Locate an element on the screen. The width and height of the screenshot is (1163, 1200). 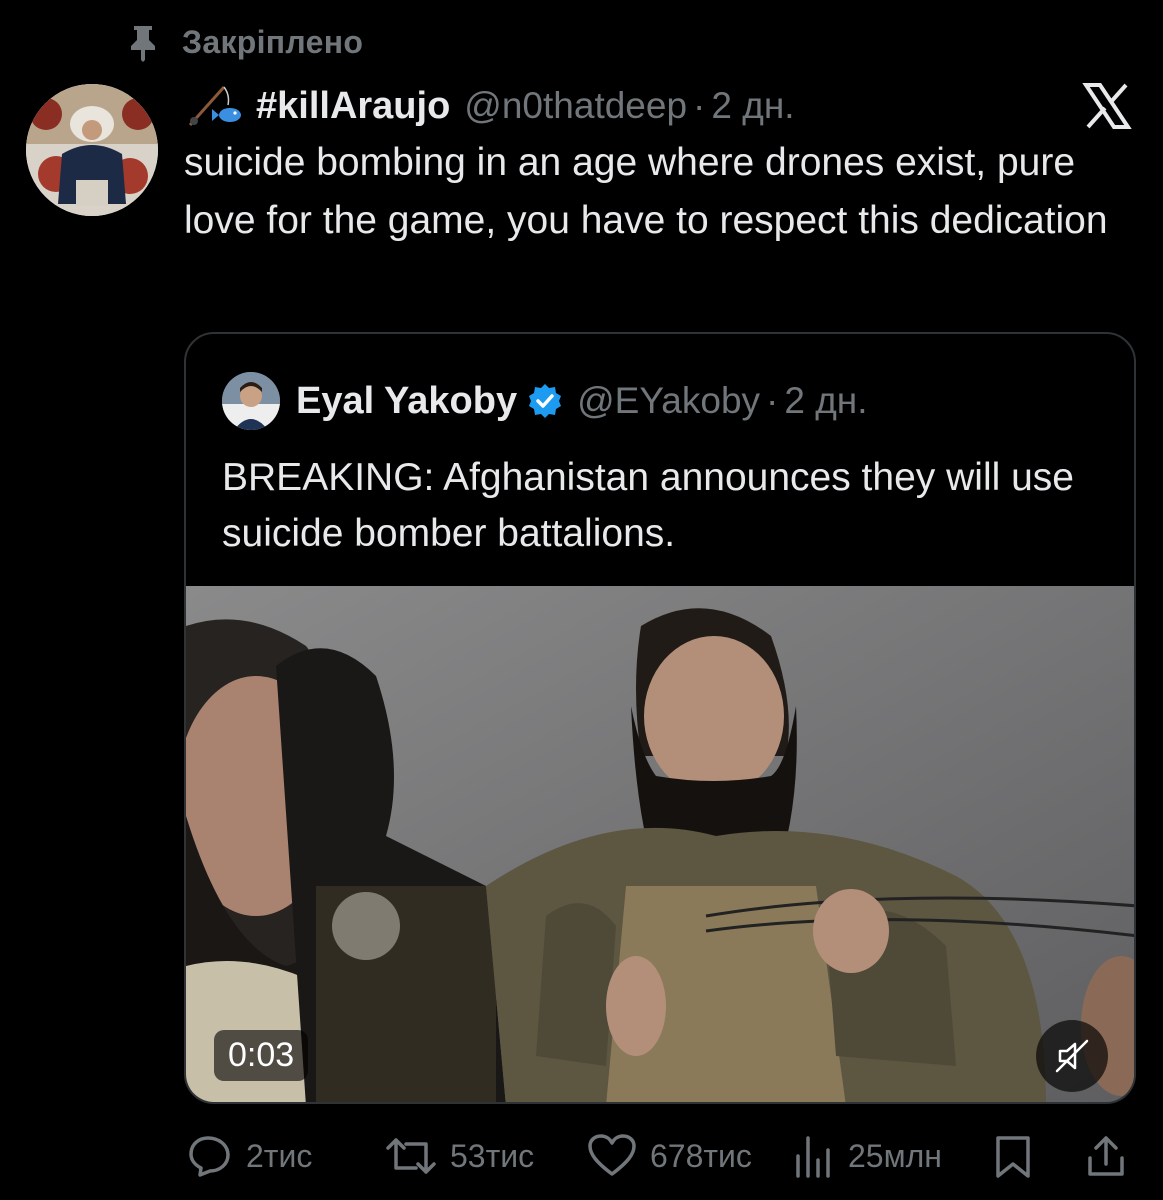
repost-count: 53тис is located at coordinates (492, 1155).